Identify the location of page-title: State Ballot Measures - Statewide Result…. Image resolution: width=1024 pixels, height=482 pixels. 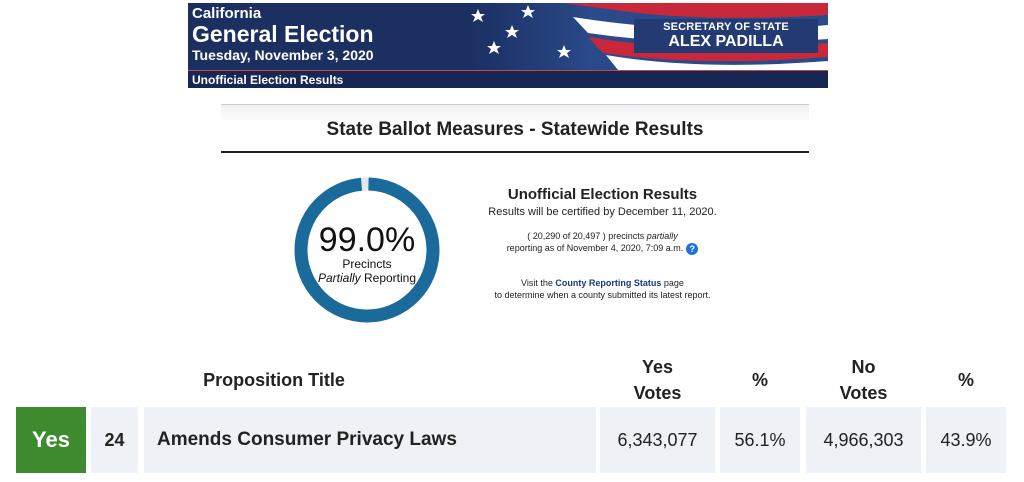
(515, 129).